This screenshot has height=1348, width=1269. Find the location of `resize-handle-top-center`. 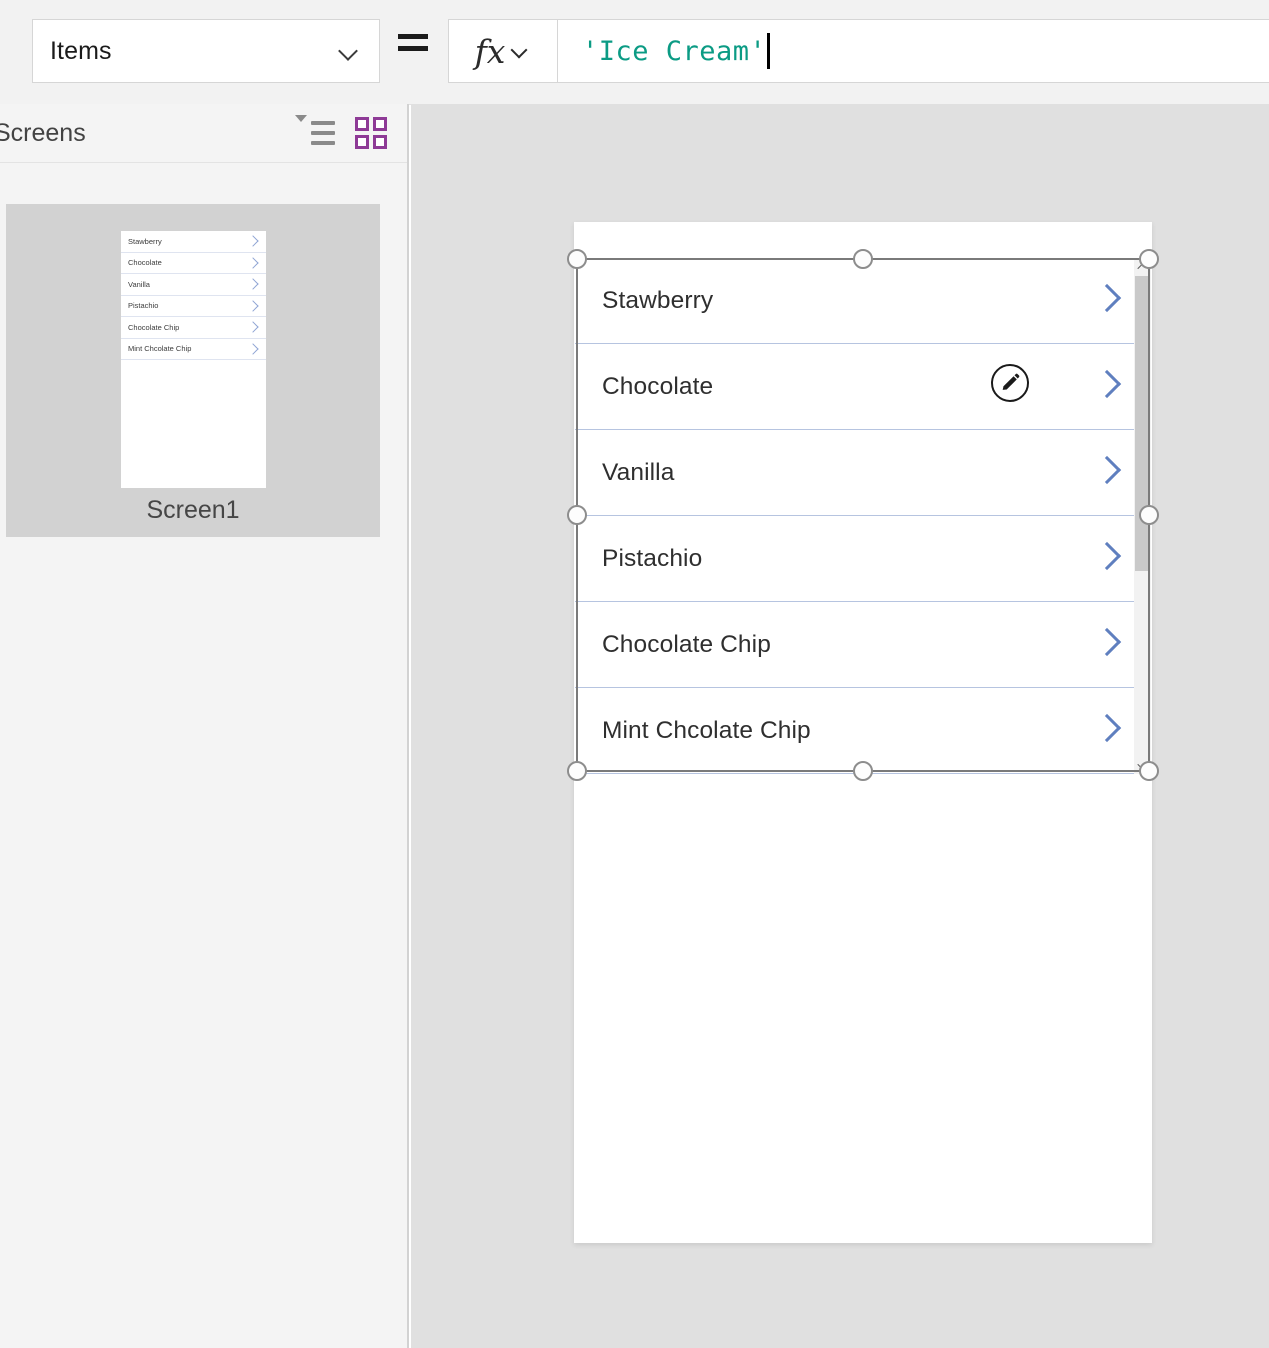

resize-handle-top-center is located at coordinates (863, 259).